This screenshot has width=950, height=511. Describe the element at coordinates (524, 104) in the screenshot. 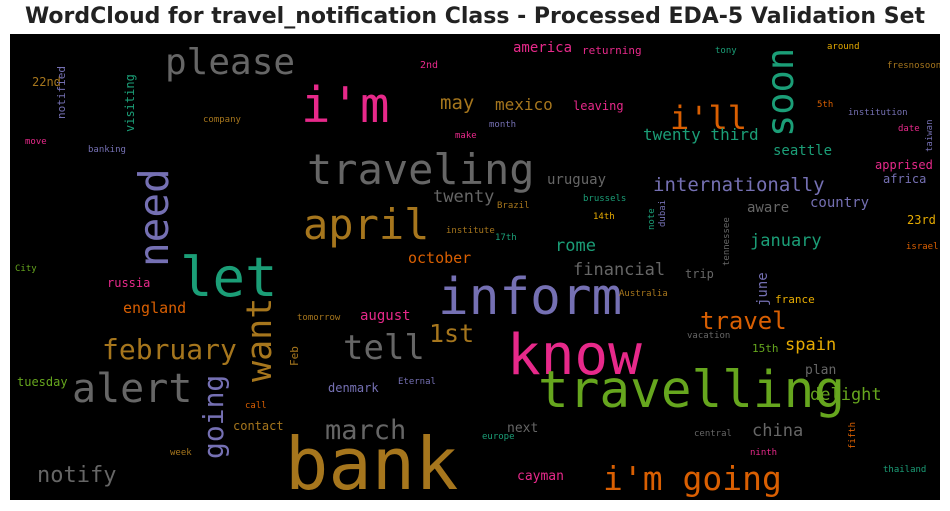

I see `word-mexico: mexico` at that location.